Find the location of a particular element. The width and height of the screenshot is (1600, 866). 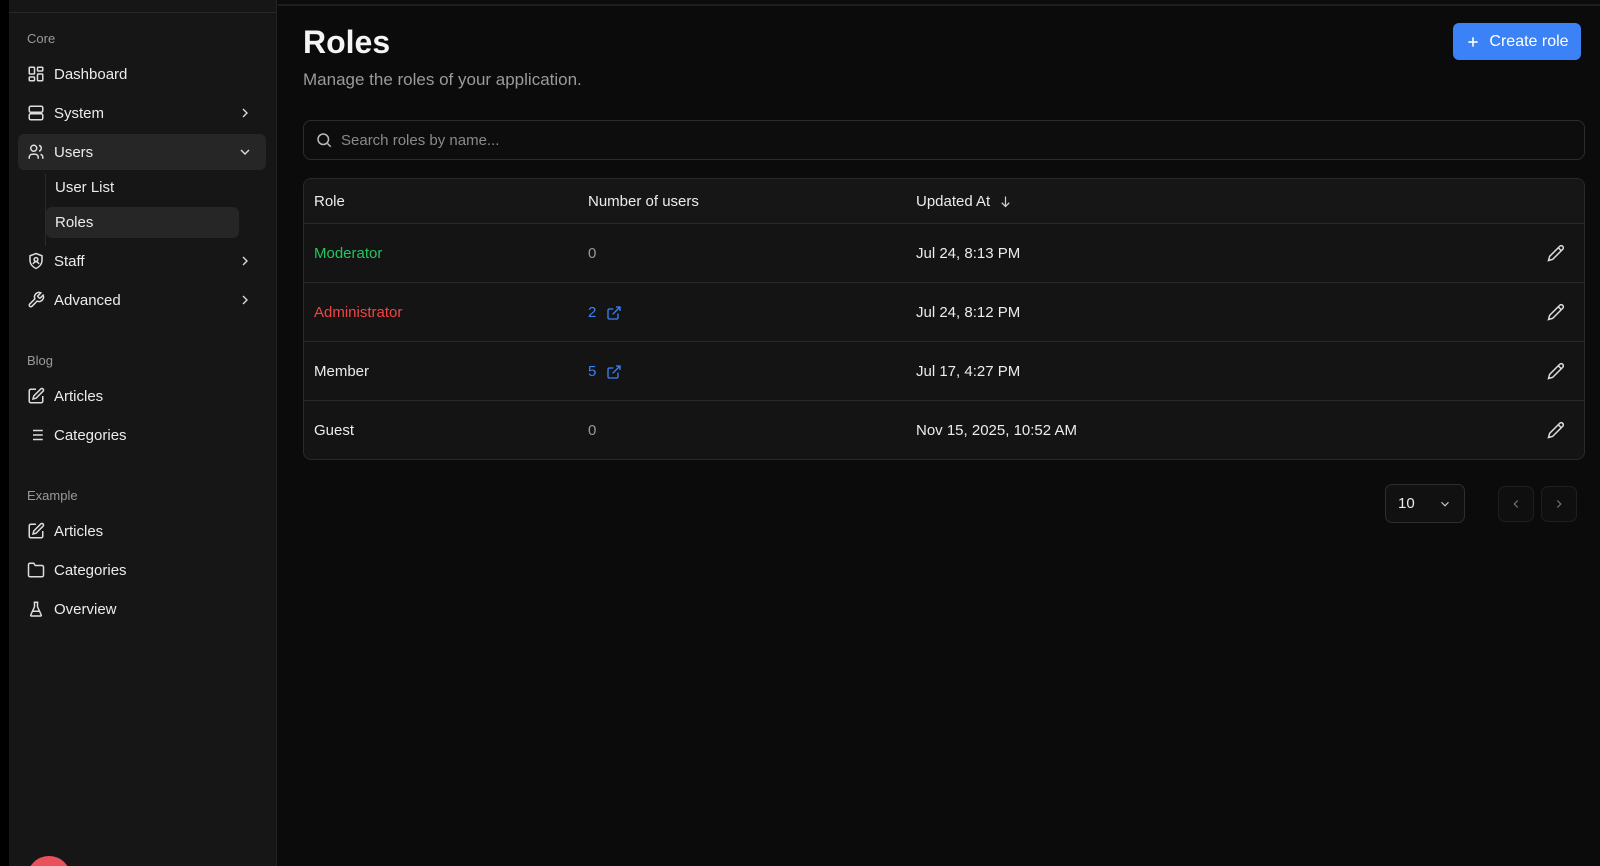

chevron-left-icon is located at coordinates (1516, 504).